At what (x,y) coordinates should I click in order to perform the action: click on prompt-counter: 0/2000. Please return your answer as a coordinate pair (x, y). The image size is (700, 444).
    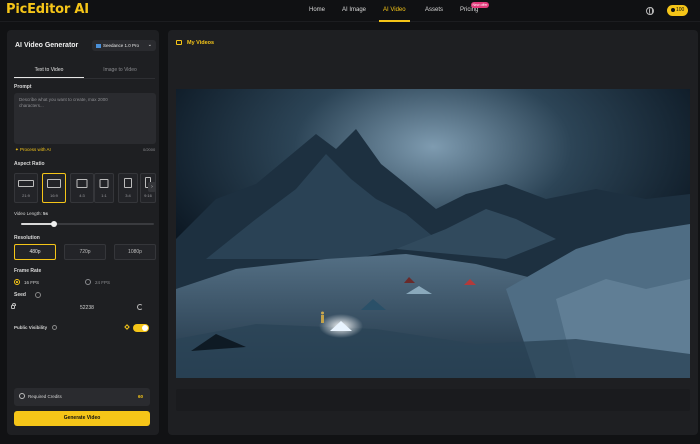
    Looking at the image, I should click on (149, 149).